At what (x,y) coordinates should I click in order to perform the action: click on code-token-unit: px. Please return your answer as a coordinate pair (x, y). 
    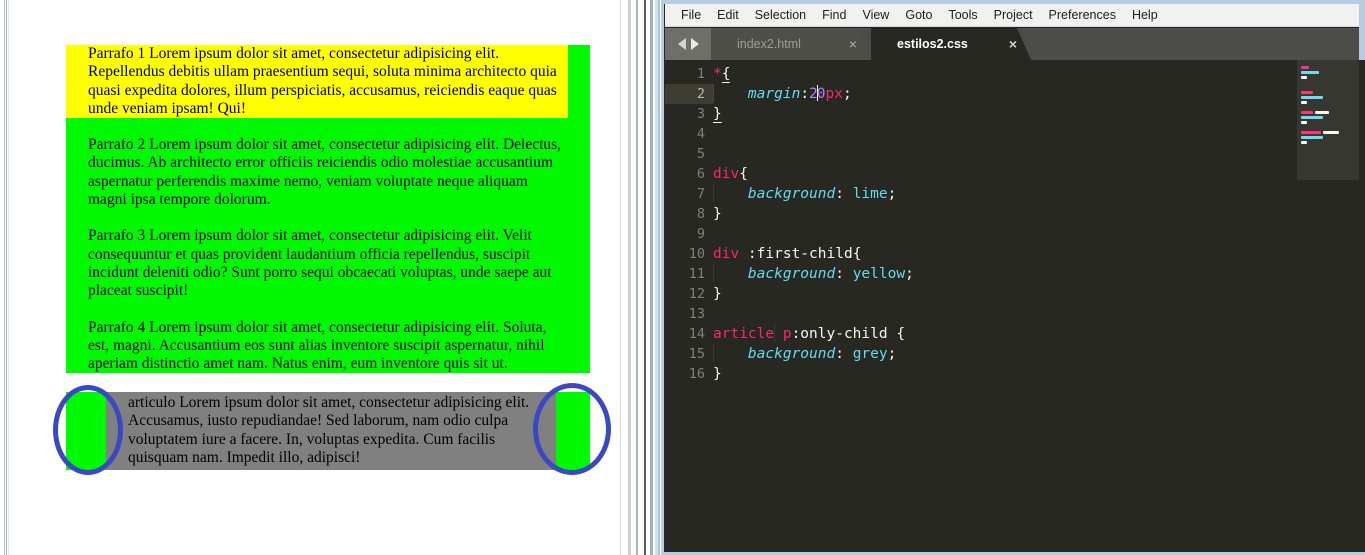
    Looking at the image, I should click on (834, 94).